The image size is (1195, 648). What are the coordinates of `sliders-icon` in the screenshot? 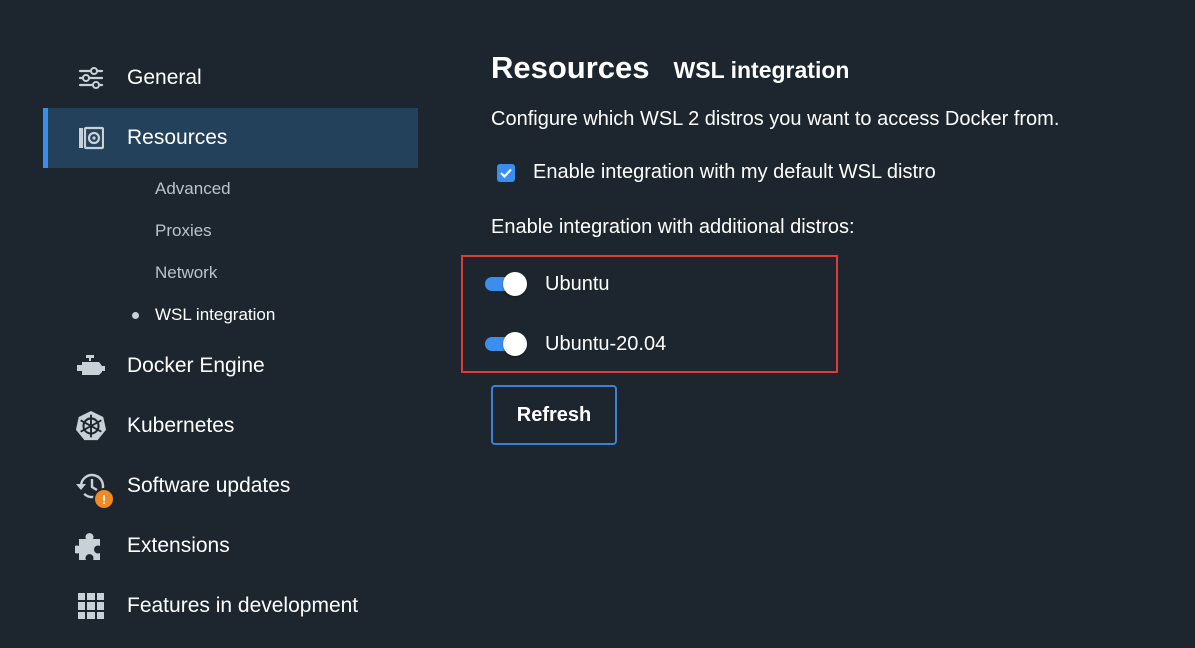 It's located at (91, 78).